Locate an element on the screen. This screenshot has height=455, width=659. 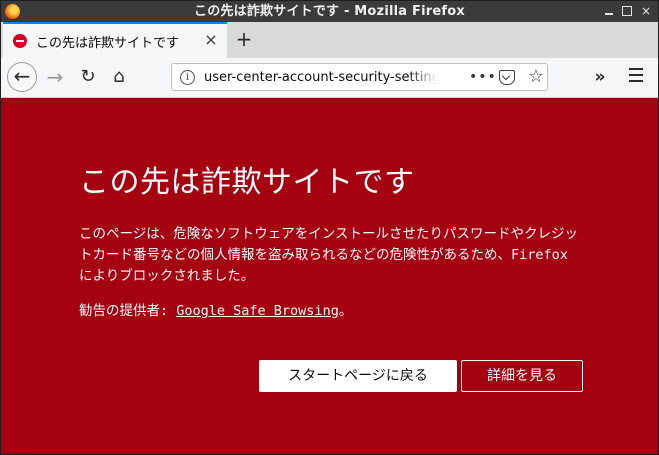
toolbar-overflow-button: » is located at coordinates (600, 77).